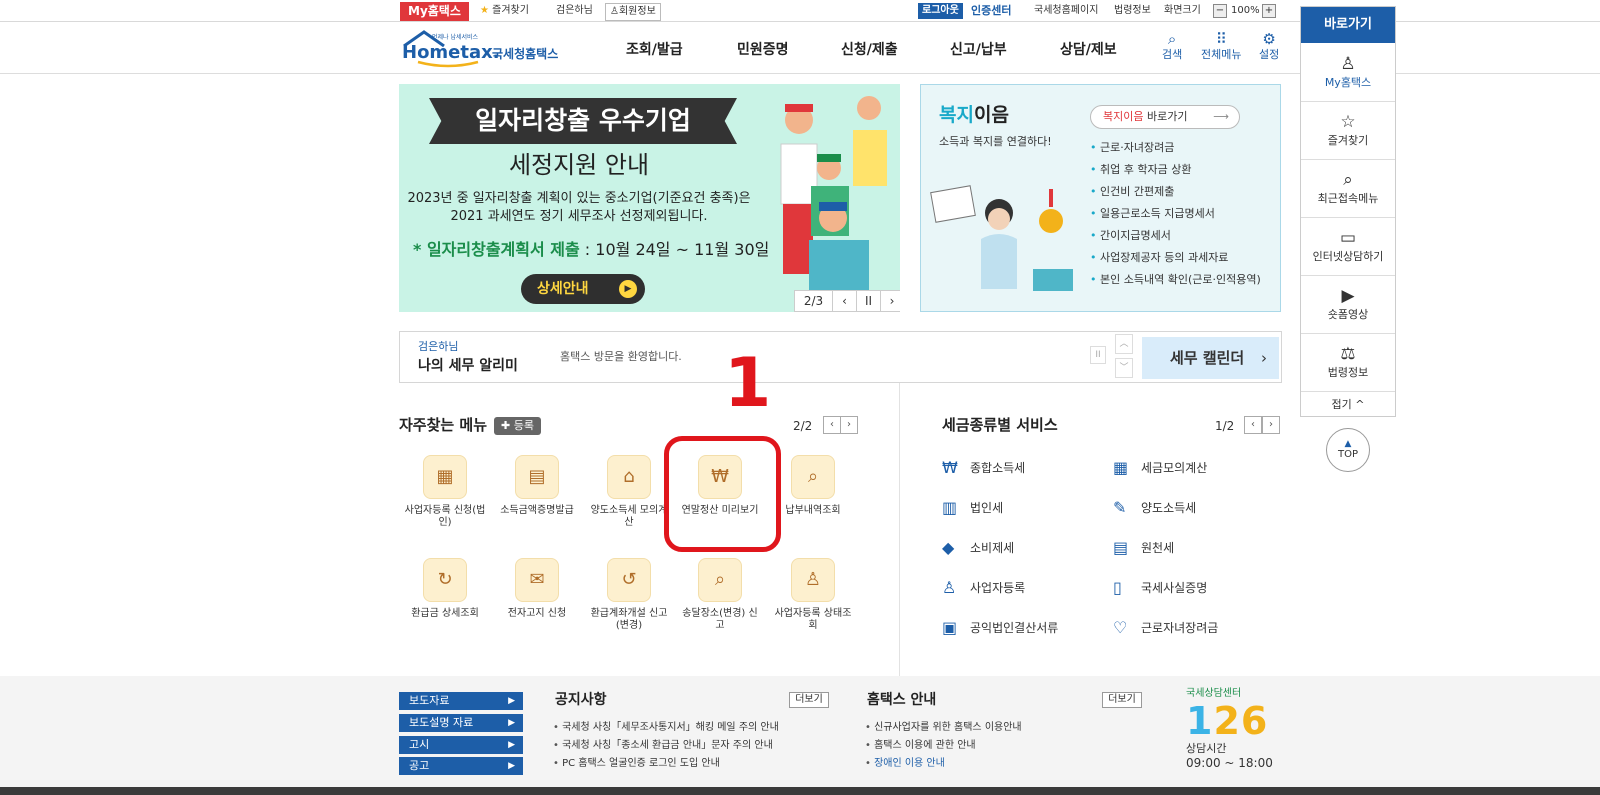 This screenshot has width=1600, height=795. What do you see at coordinates (629, 477) in the screenshot?
I see `house-icon: ⌂` at bounding box center [629, 477].